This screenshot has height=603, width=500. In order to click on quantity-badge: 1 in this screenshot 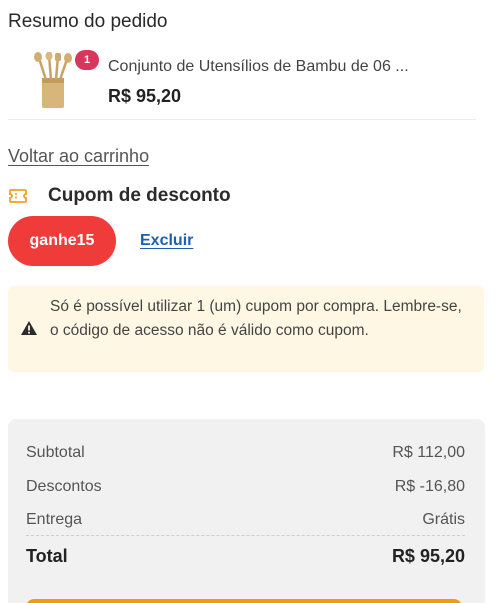, I will do `click(87, 60)`.